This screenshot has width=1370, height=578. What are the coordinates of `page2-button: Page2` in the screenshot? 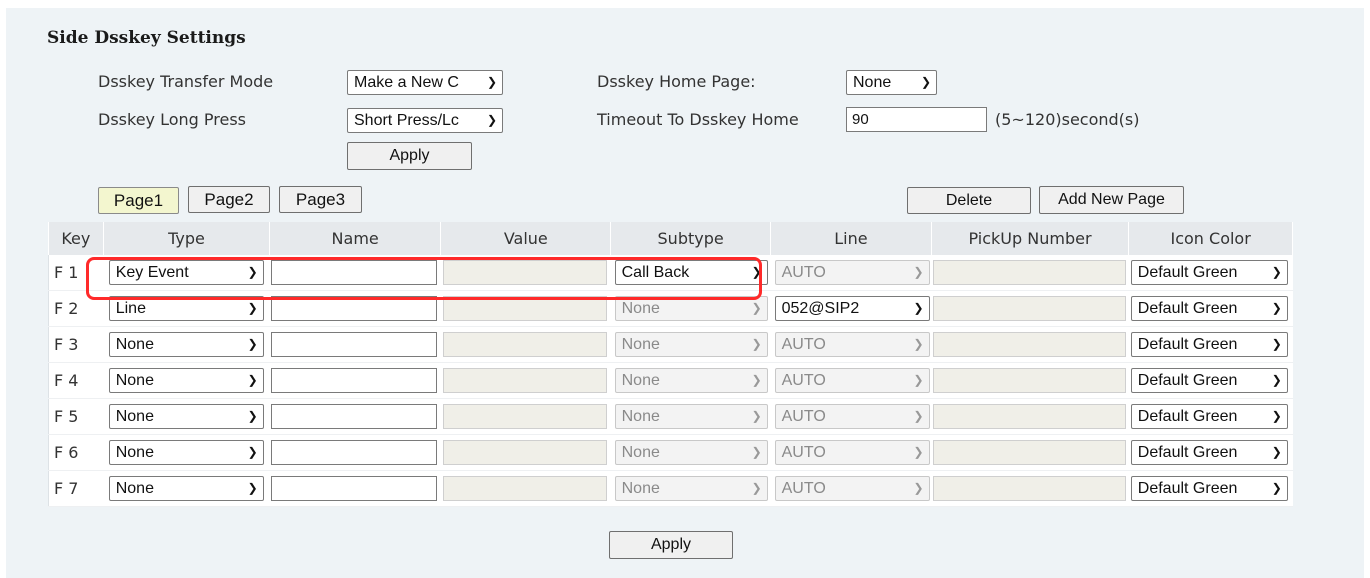 It's located at (229, 199).